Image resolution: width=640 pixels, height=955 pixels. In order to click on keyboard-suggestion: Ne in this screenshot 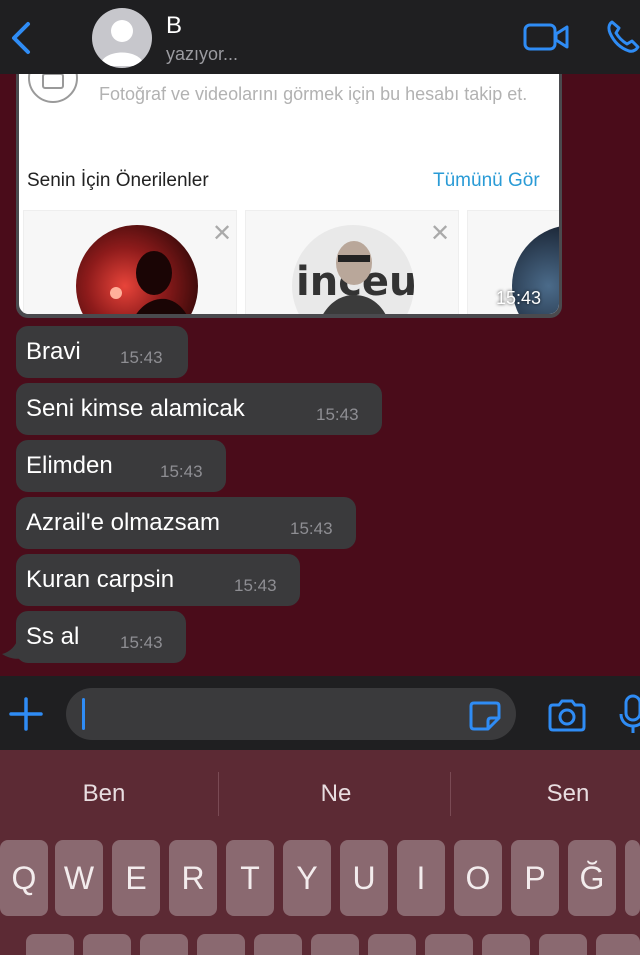, I will do `click(336, 794)`.